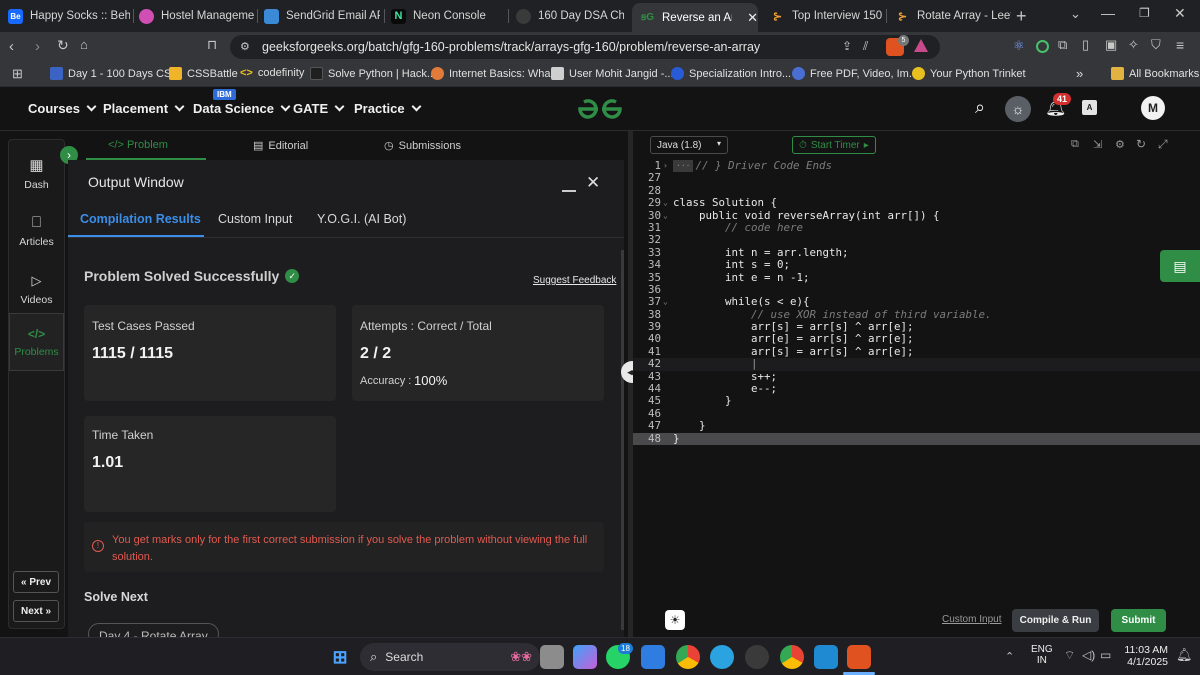 This screenshot has width=1200, height=675. I want to click on bookmark-item: <> codefinity, so click(272, 73).